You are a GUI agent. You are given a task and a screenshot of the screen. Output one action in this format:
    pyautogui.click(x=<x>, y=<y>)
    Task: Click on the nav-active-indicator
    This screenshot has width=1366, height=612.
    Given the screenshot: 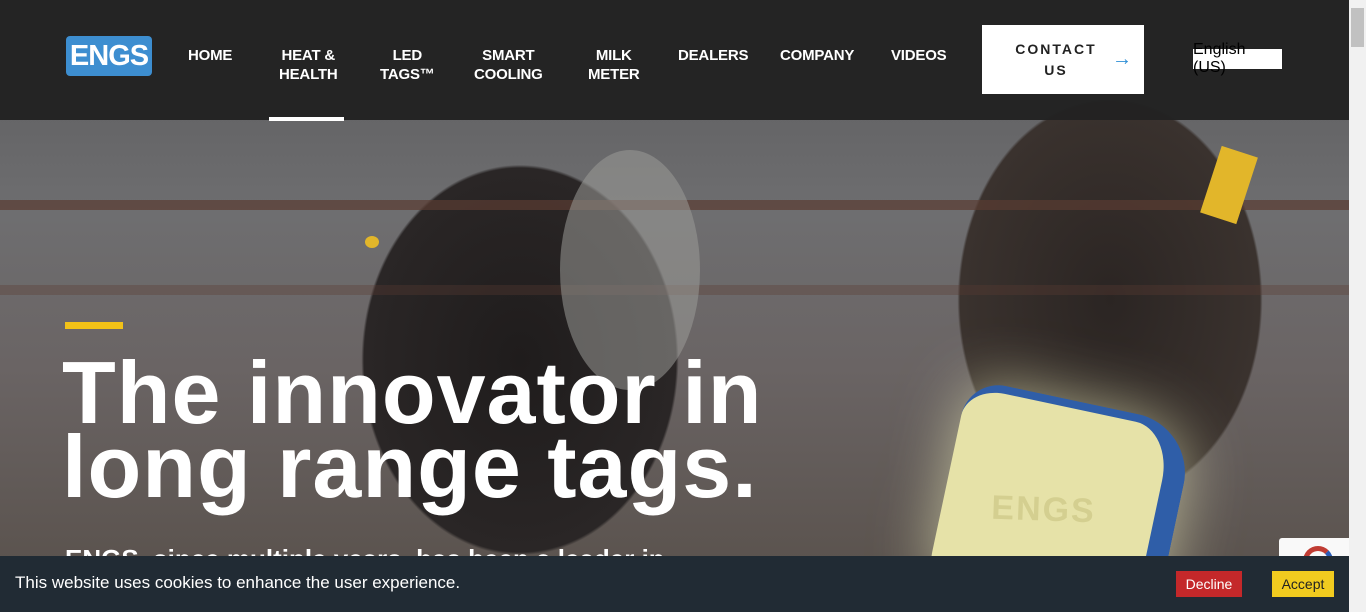 What is the action you would take?
    pyautogui.click(x=306, y=119)
    